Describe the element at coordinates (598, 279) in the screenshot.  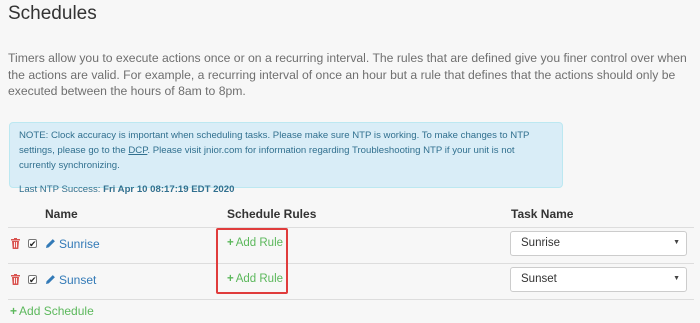
I see `task-select: Sunset ▼` at that location.